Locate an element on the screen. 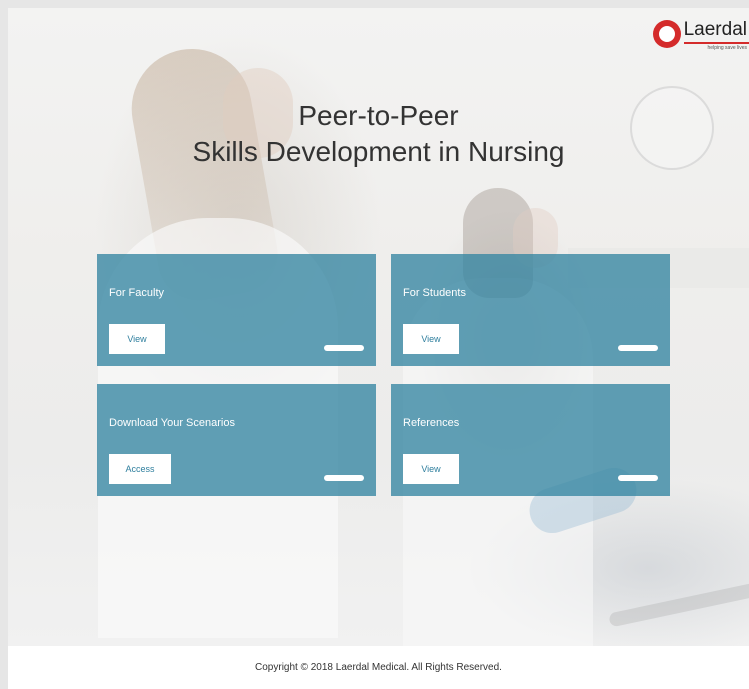  page-title-line2: Skills Development in Nursing is located at coordinates (378, 151).